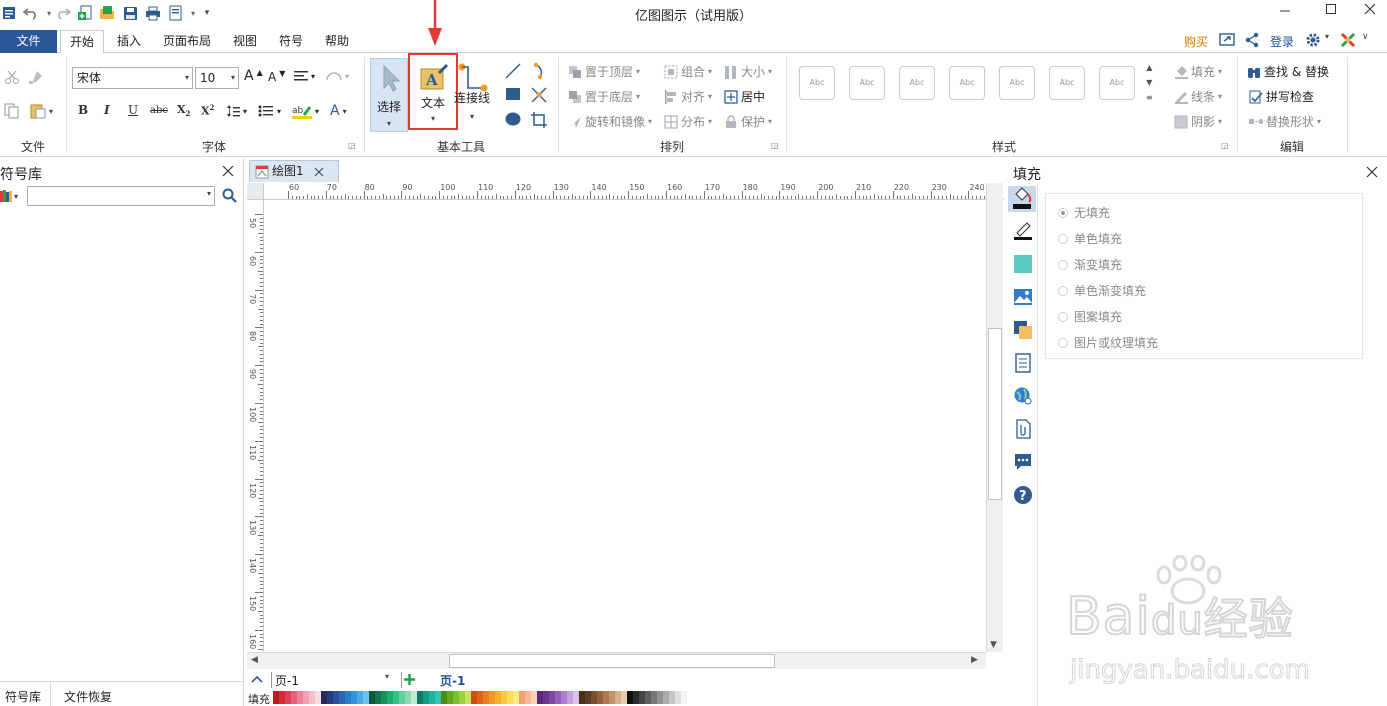 This screenshot has height=706, width=1387. I want to click on superscript-button: X2, so click(207, 110).